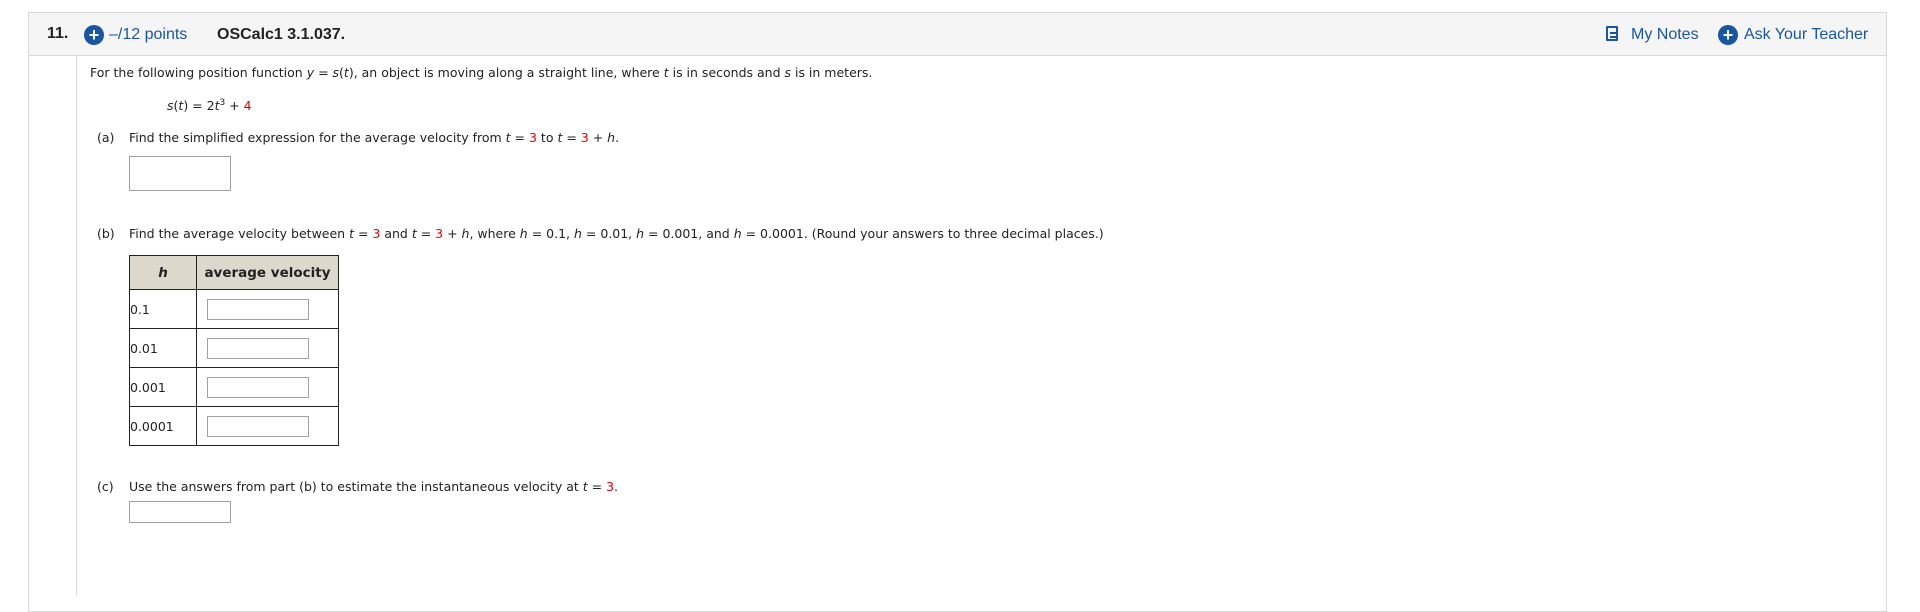 This screenshot has height=612, width=1920. What do you see at coordinates (163, 272) in the screenshot?
I see `column-header-h: h` at bounding box center [163, 272].